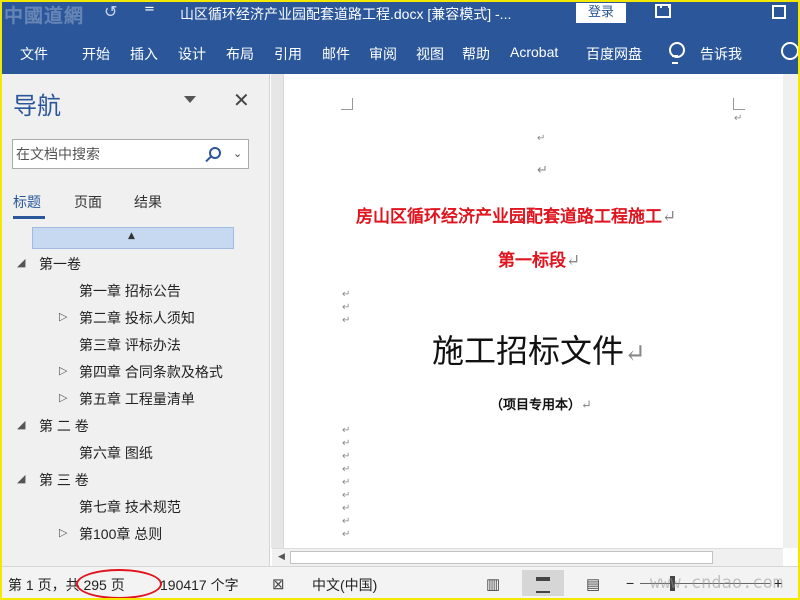 This screenshot has width=800, height=600. I want to click on nav-pane-title: 导航, so click(37, 106).